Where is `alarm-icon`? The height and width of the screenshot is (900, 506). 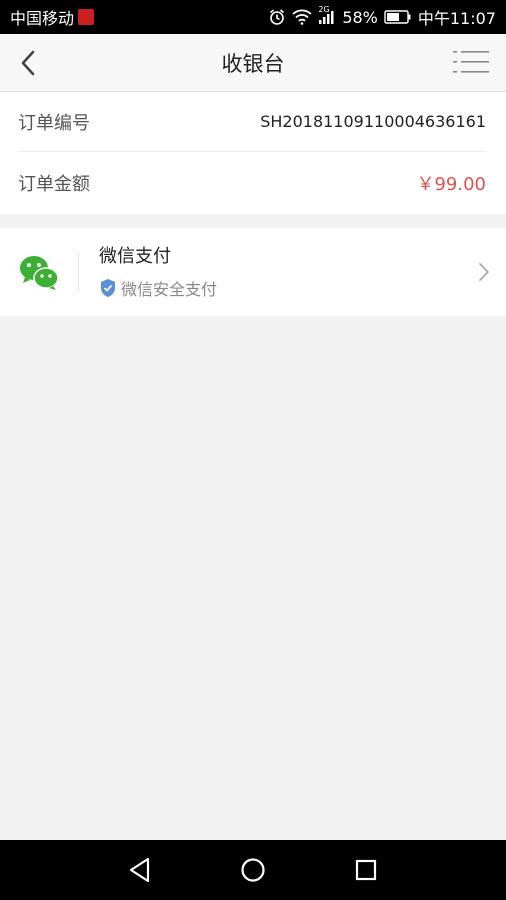
alarm-icon is located at coordinates (277, 17).